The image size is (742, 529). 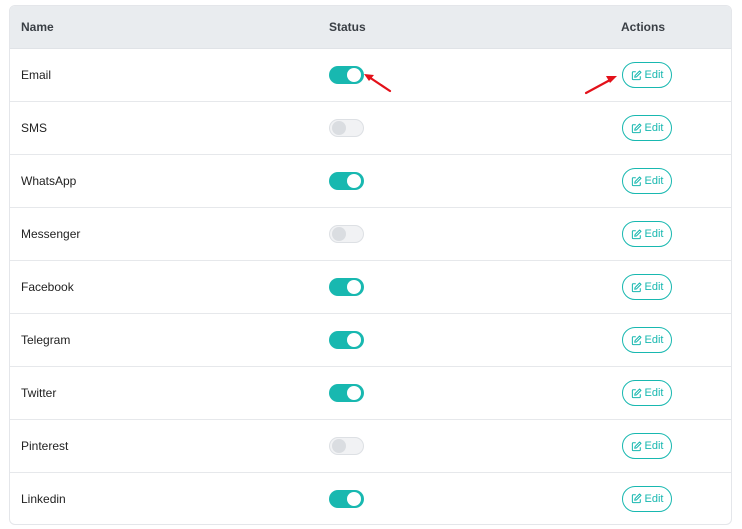 I want to click on table-row: Linkedin Edit, so click(x=370, y=498).